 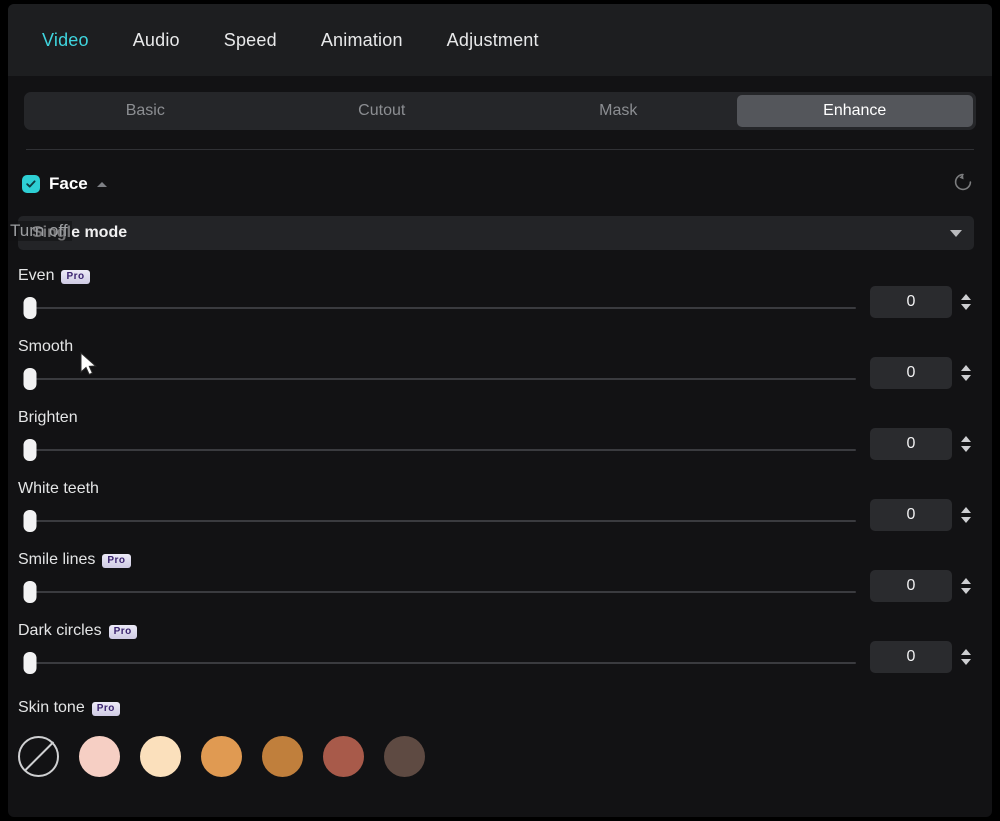 I want to click on value-field-dark-circles: 0, so click(x=922, y=657).